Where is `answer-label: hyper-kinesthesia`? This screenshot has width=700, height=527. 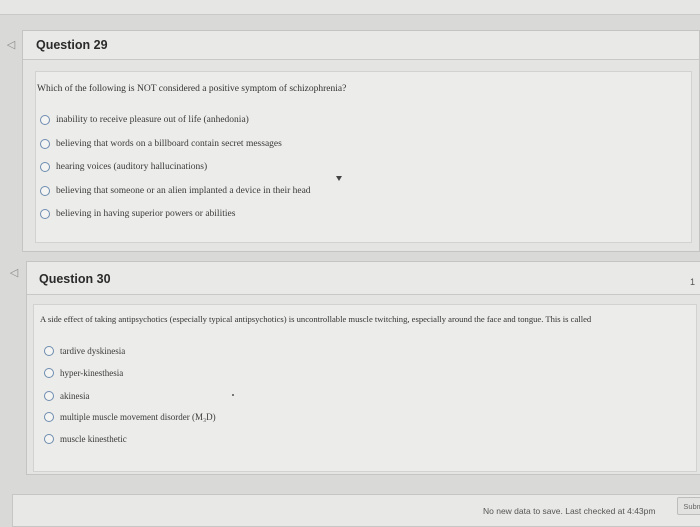 answer-label: hyper-kinesthesia is located at coordinates (92, 373).